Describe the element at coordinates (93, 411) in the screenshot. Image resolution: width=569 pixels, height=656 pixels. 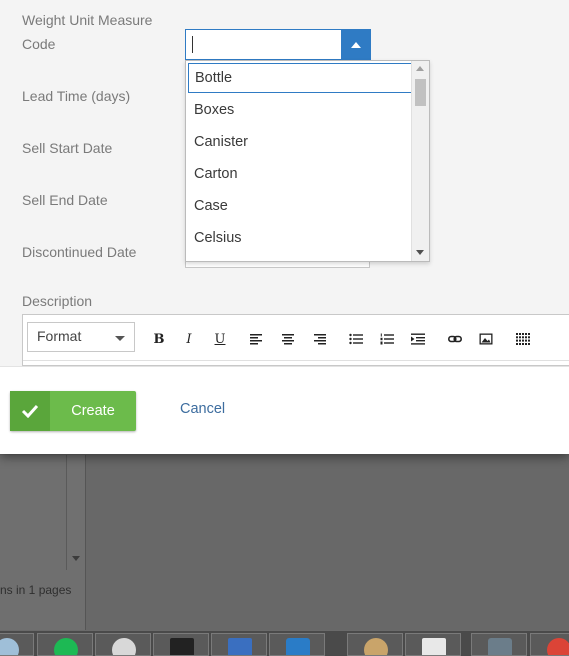
I see `create-label: Create` at that location.